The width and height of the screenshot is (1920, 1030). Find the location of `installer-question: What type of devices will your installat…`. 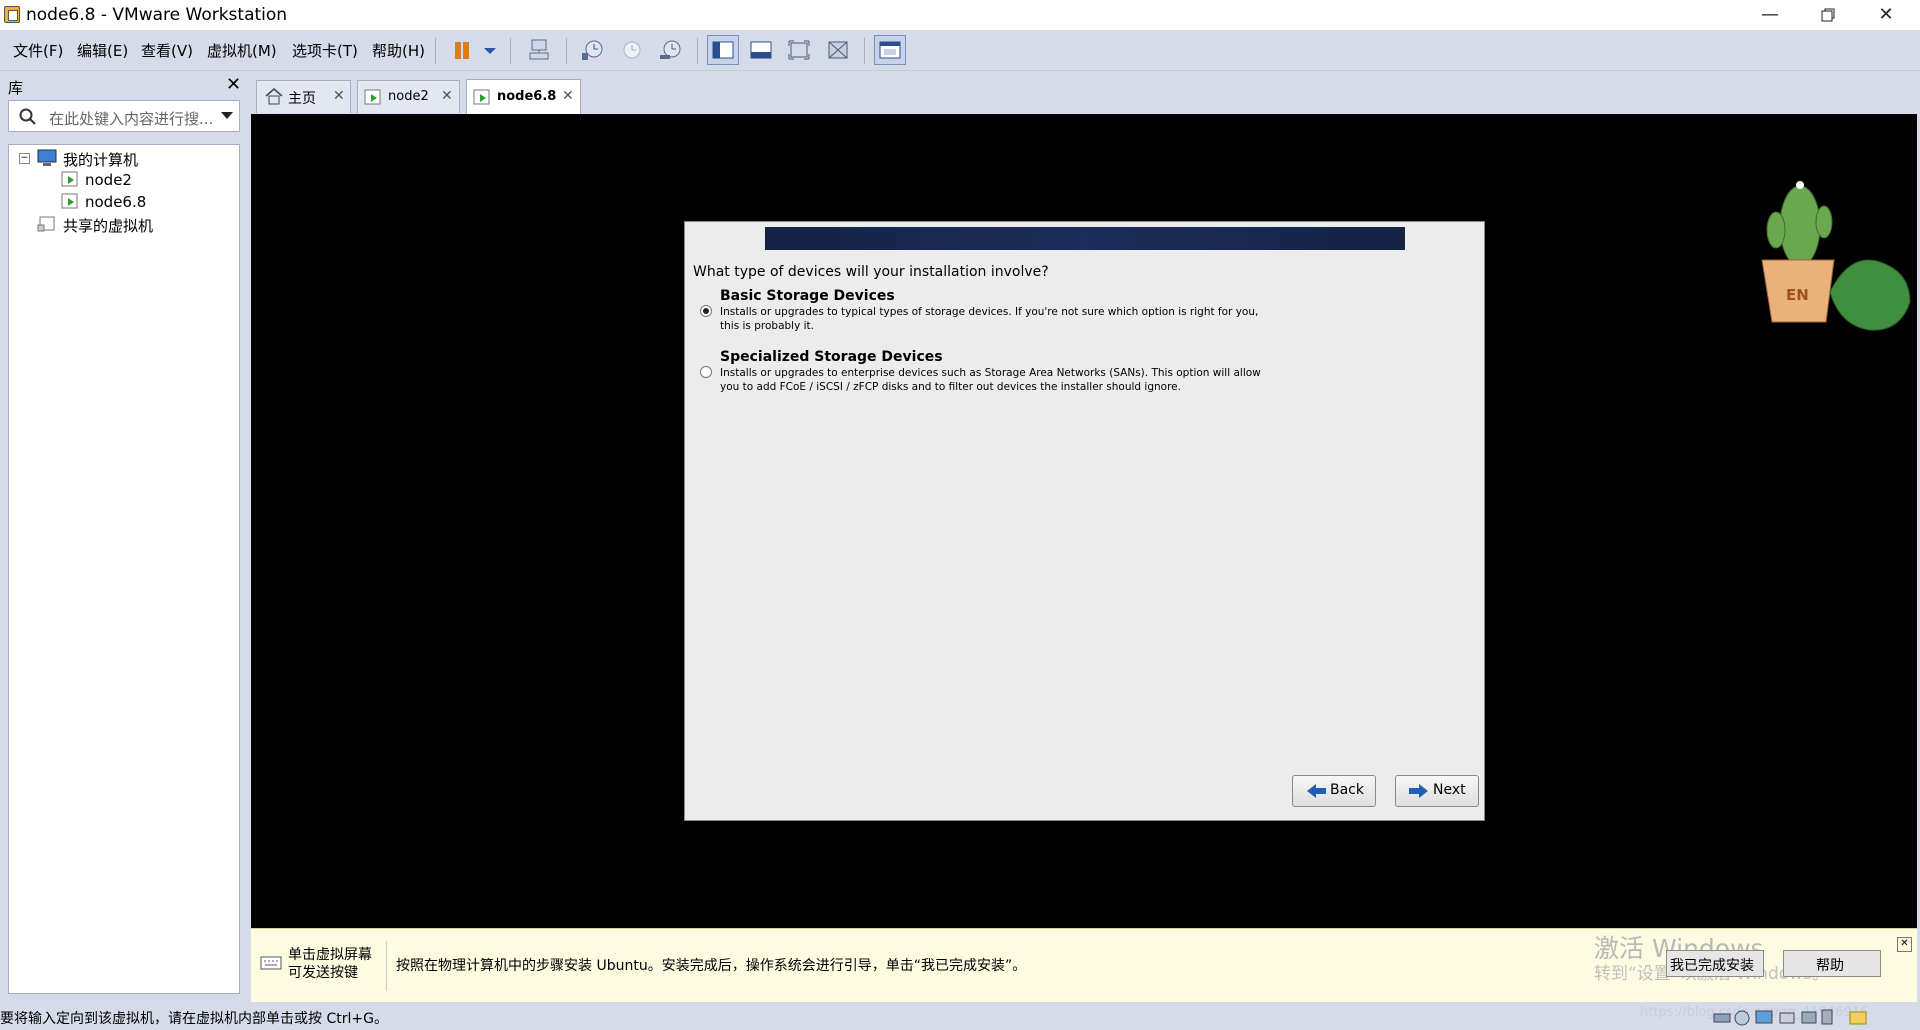

installer-question: What type of devices will your installat… is located at coordinates (871, 272).